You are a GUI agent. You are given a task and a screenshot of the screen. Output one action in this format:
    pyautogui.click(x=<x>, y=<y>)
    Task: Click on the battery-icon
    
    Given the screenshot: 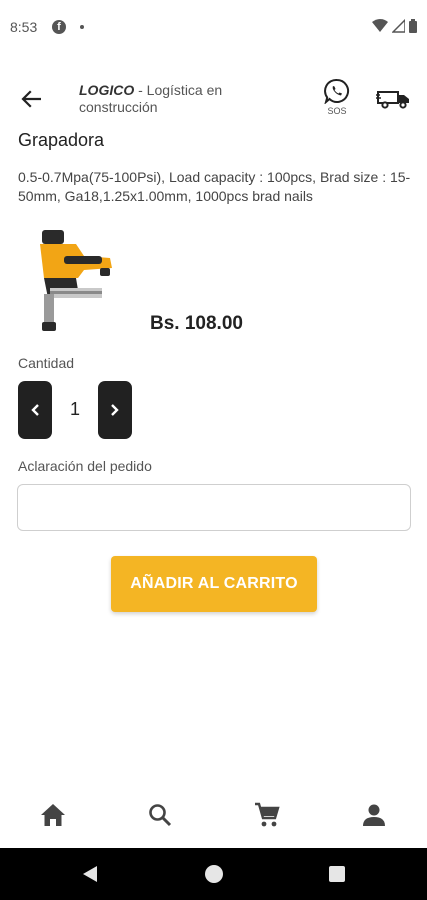 What is the action you would take?
    pyautogui.click(x=413, y=26)
    